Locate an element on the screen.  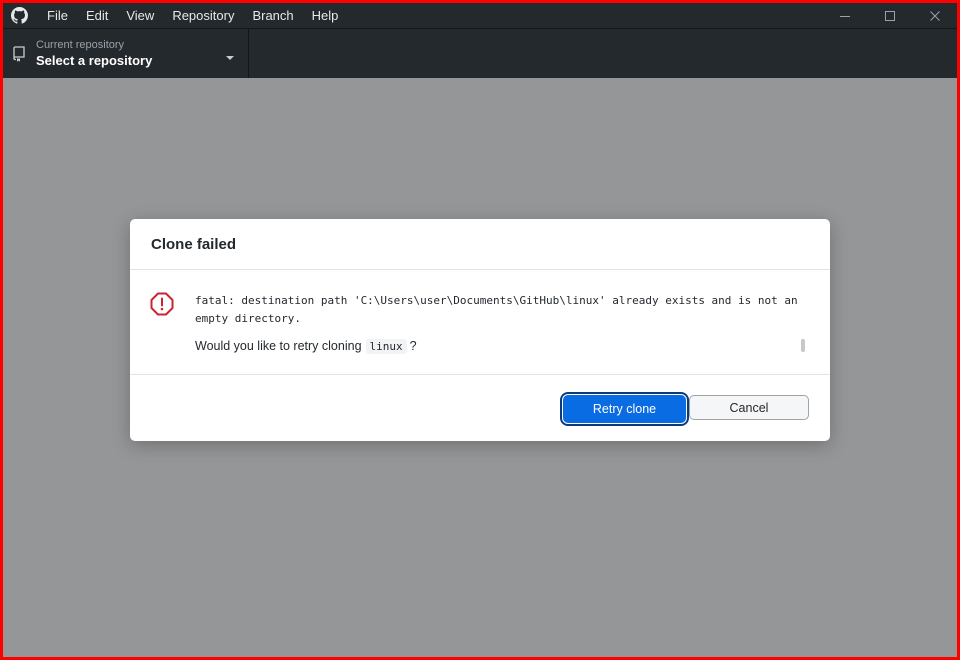
dialog-footer: Retry clone Cancel is located at coordinates (480, 408).